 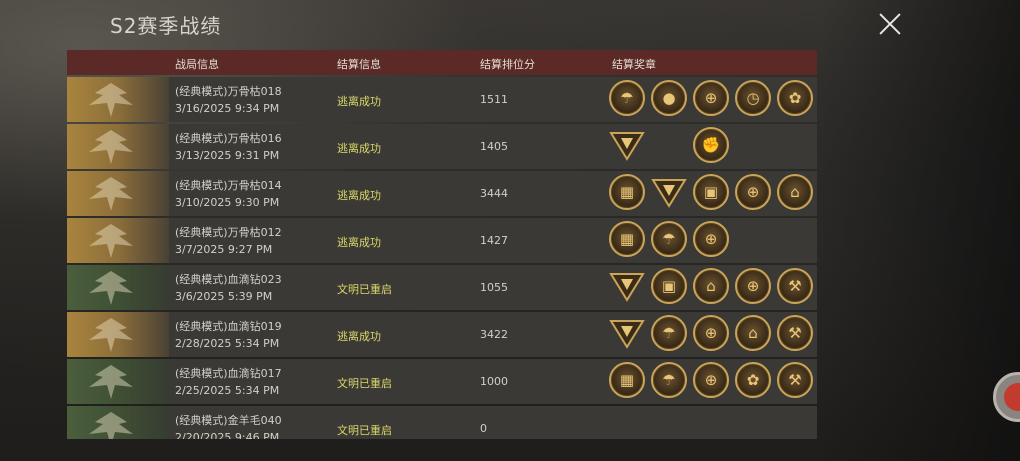 I want to click on egg-medal-glyph: ●, so click(x=669, y=98).